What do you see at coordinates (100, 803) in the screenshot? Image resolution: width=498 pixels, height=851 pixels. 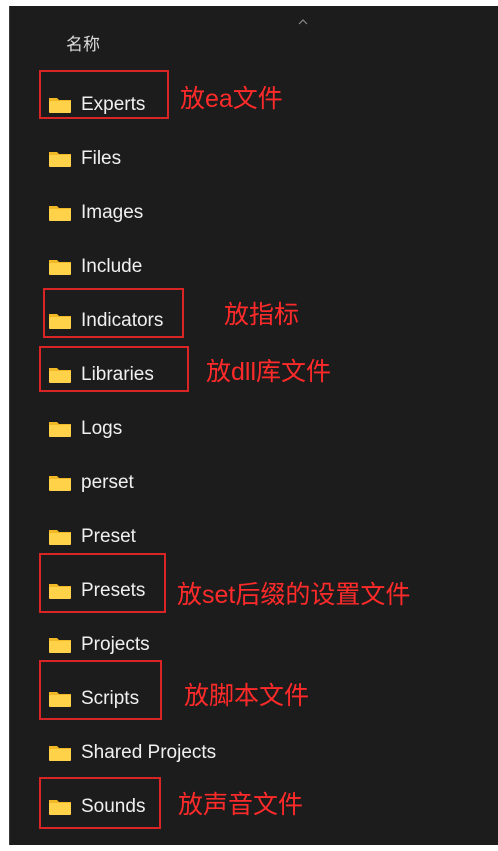 I see `highlight-box-sounds` at bounding box center [100, 803].